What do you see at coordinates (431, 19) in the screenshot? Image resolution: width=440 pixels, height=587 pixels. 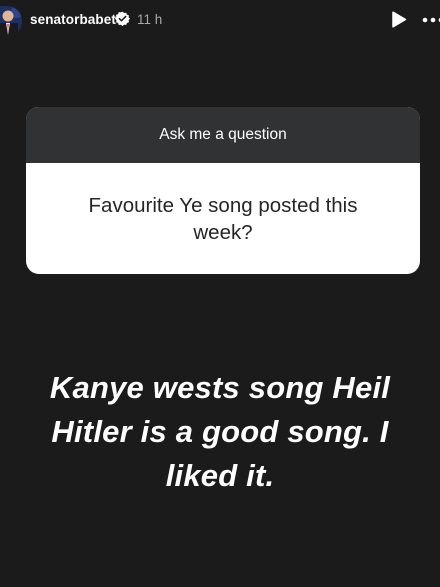 I see `more-options-icon` at bounding box center [431, 19].